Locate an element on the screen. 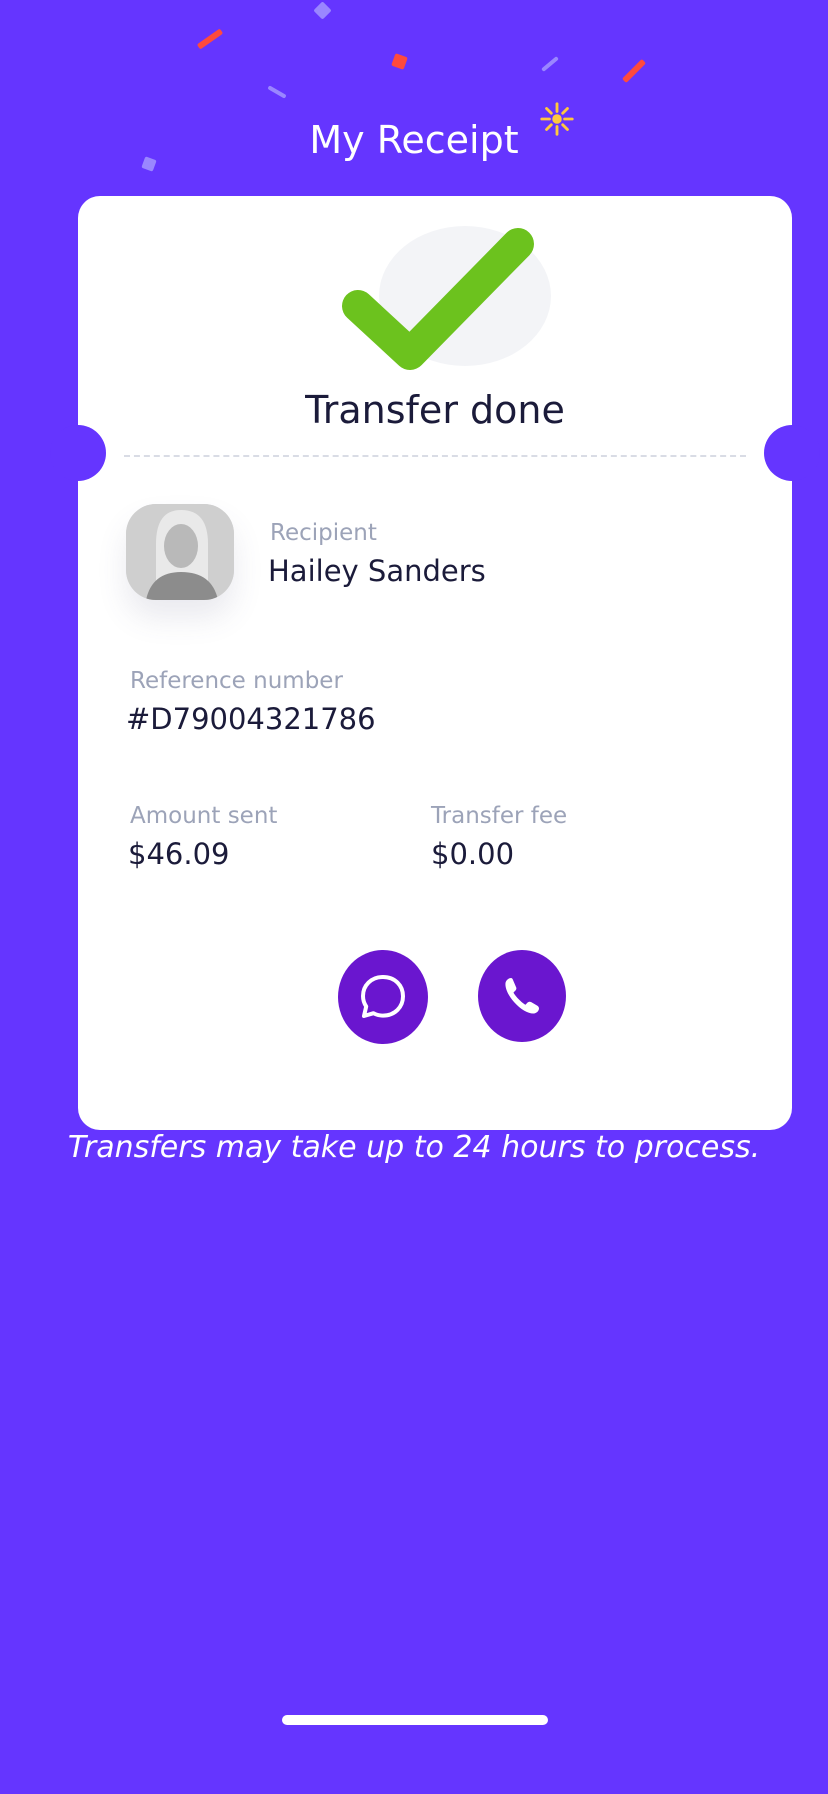 The image size is (828, 1794). home-indicator is located at coordinates (415, 1720).